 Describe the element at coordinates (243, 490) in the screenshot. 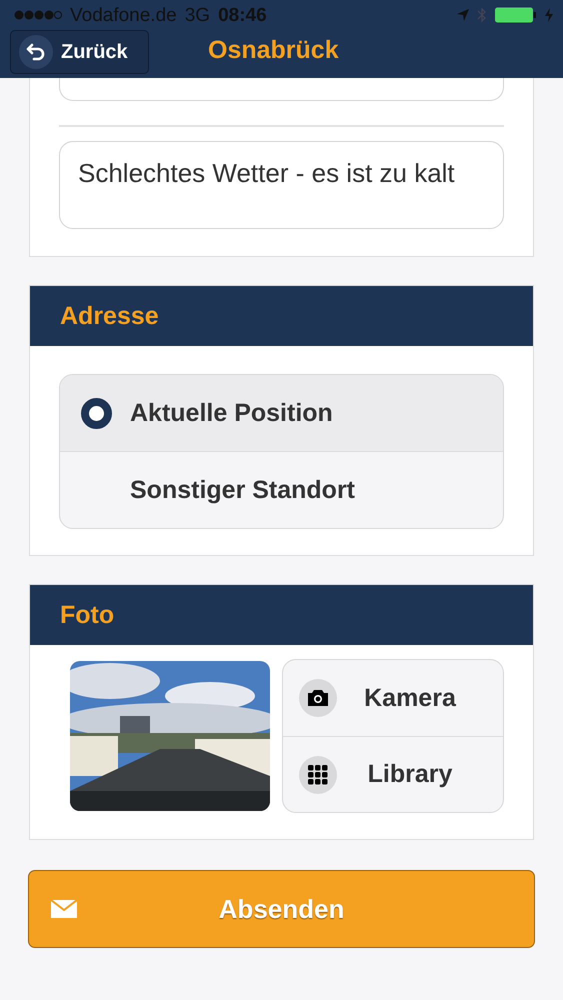

I see `option-label: Sonstiger Standort` at that location.